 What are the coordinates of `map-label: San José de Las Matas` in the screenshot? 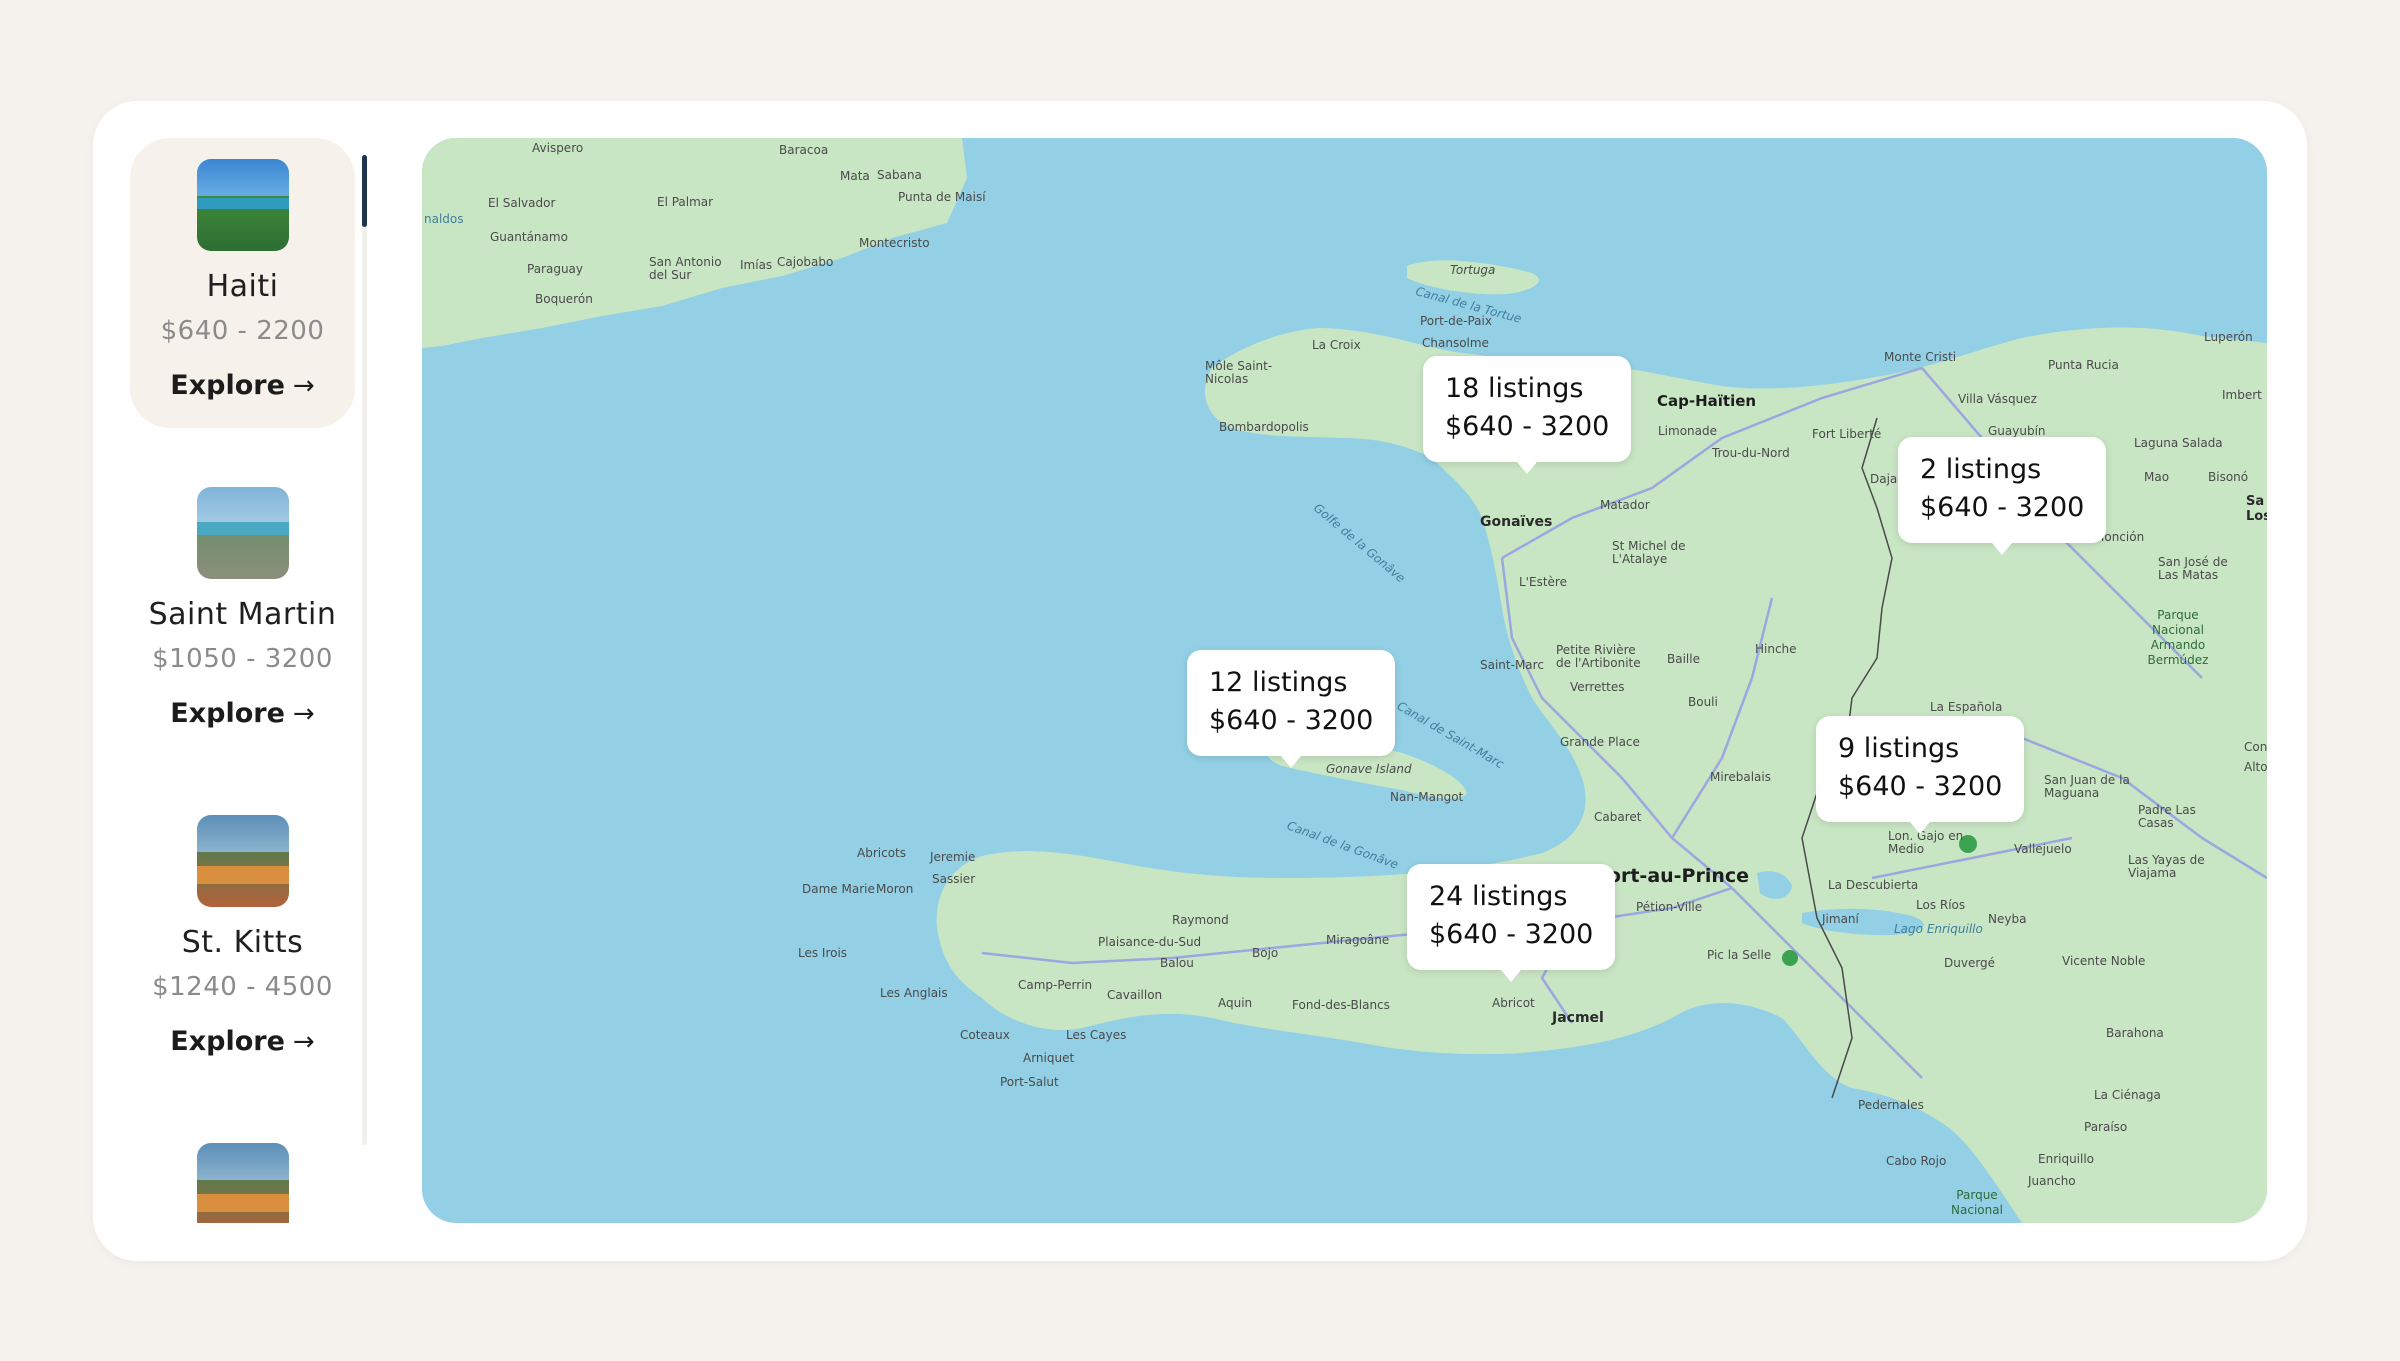 It's located at (2193, 568).